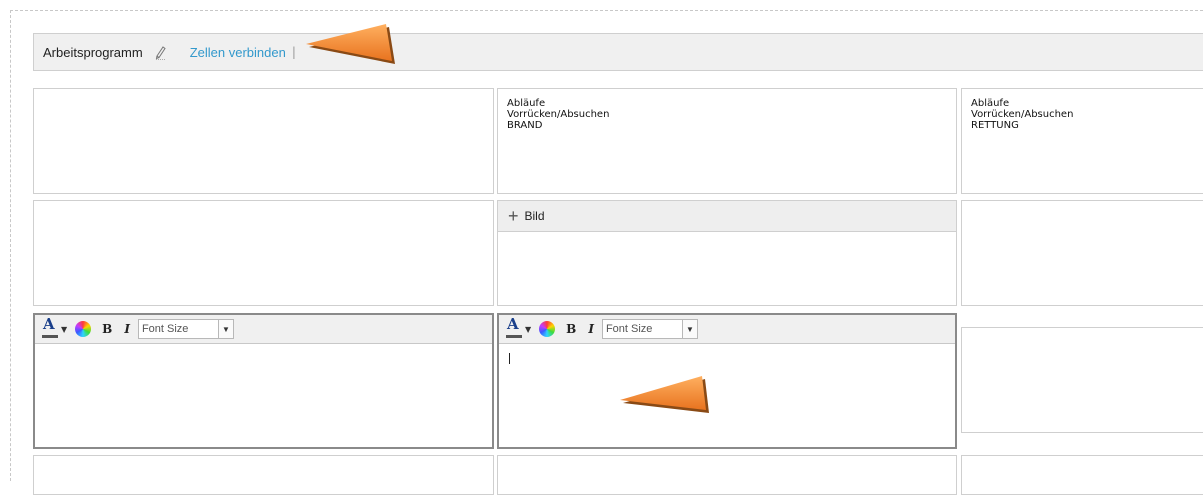 This screenshot has height=495, width=1203. What do you see at coordinates (618, 52) in the screenshot?
I see `section-toolbar: Arbeitsprogramm Zellen verbinden | en` at bounding box center [618, 52].